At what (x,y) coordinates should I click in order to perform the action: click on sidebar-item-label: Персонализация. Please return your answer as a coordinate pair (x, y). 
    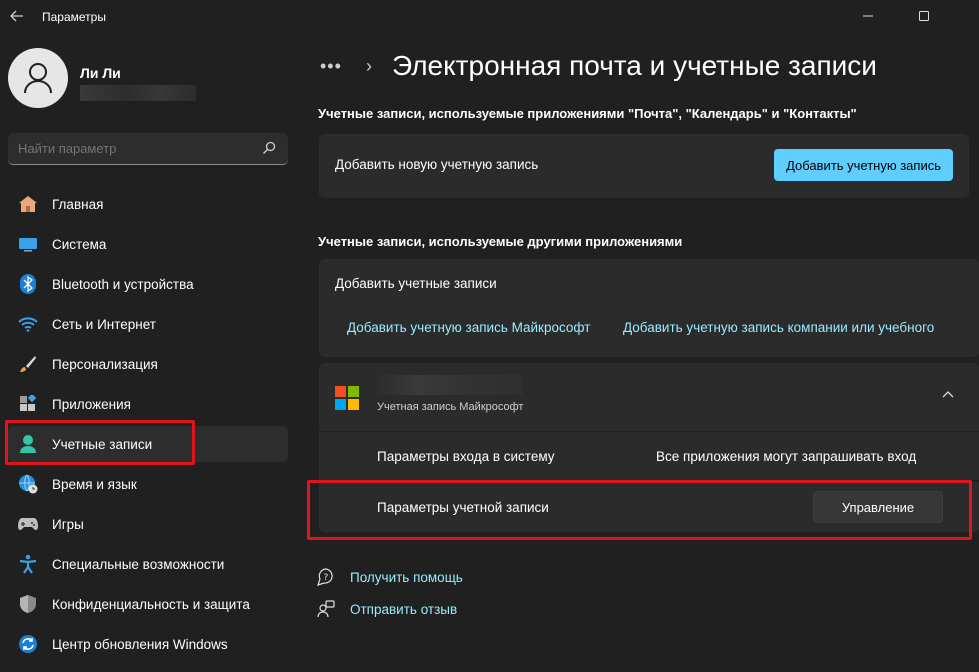
    Looking at the image, I should click on (105, 364).